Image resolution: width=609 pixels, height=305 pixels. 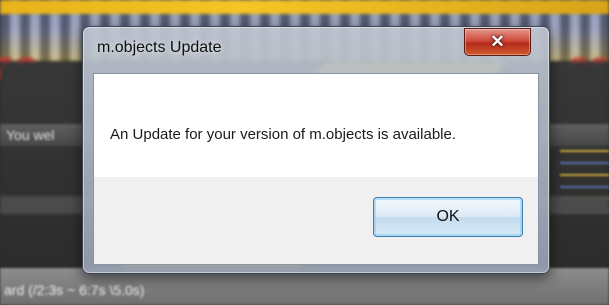 I want to click on background-yellow-bar, so click(x=304, y=7).